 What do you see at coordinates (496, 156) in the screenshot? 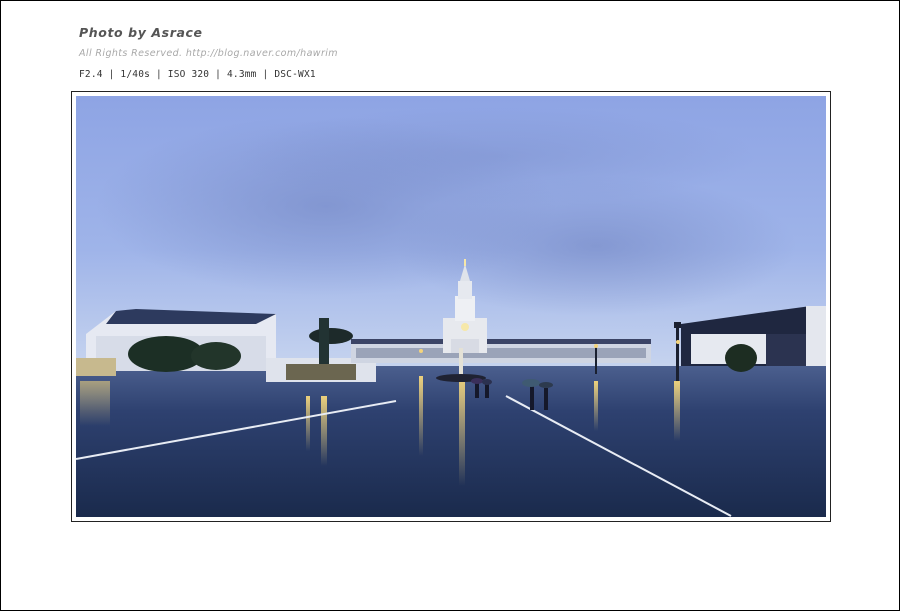
I see `cloud` at bounding box center [496, 156].